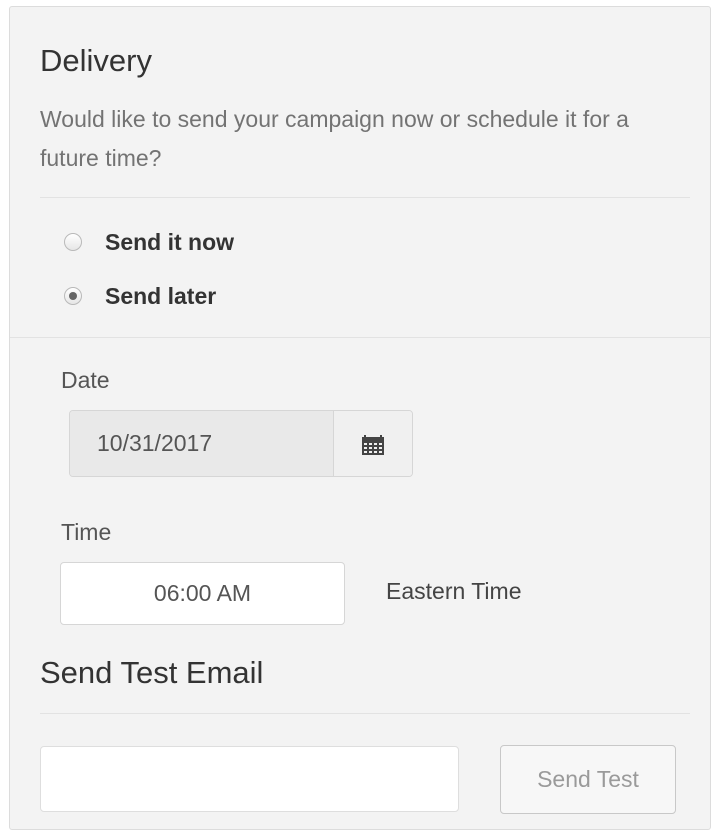 Image resolution: width=721 pixels, height=834 pixels. What do you see at coordinates (85, 380) in the screenshot?
I see `date-label: Date` at bounding box center [85, 380].